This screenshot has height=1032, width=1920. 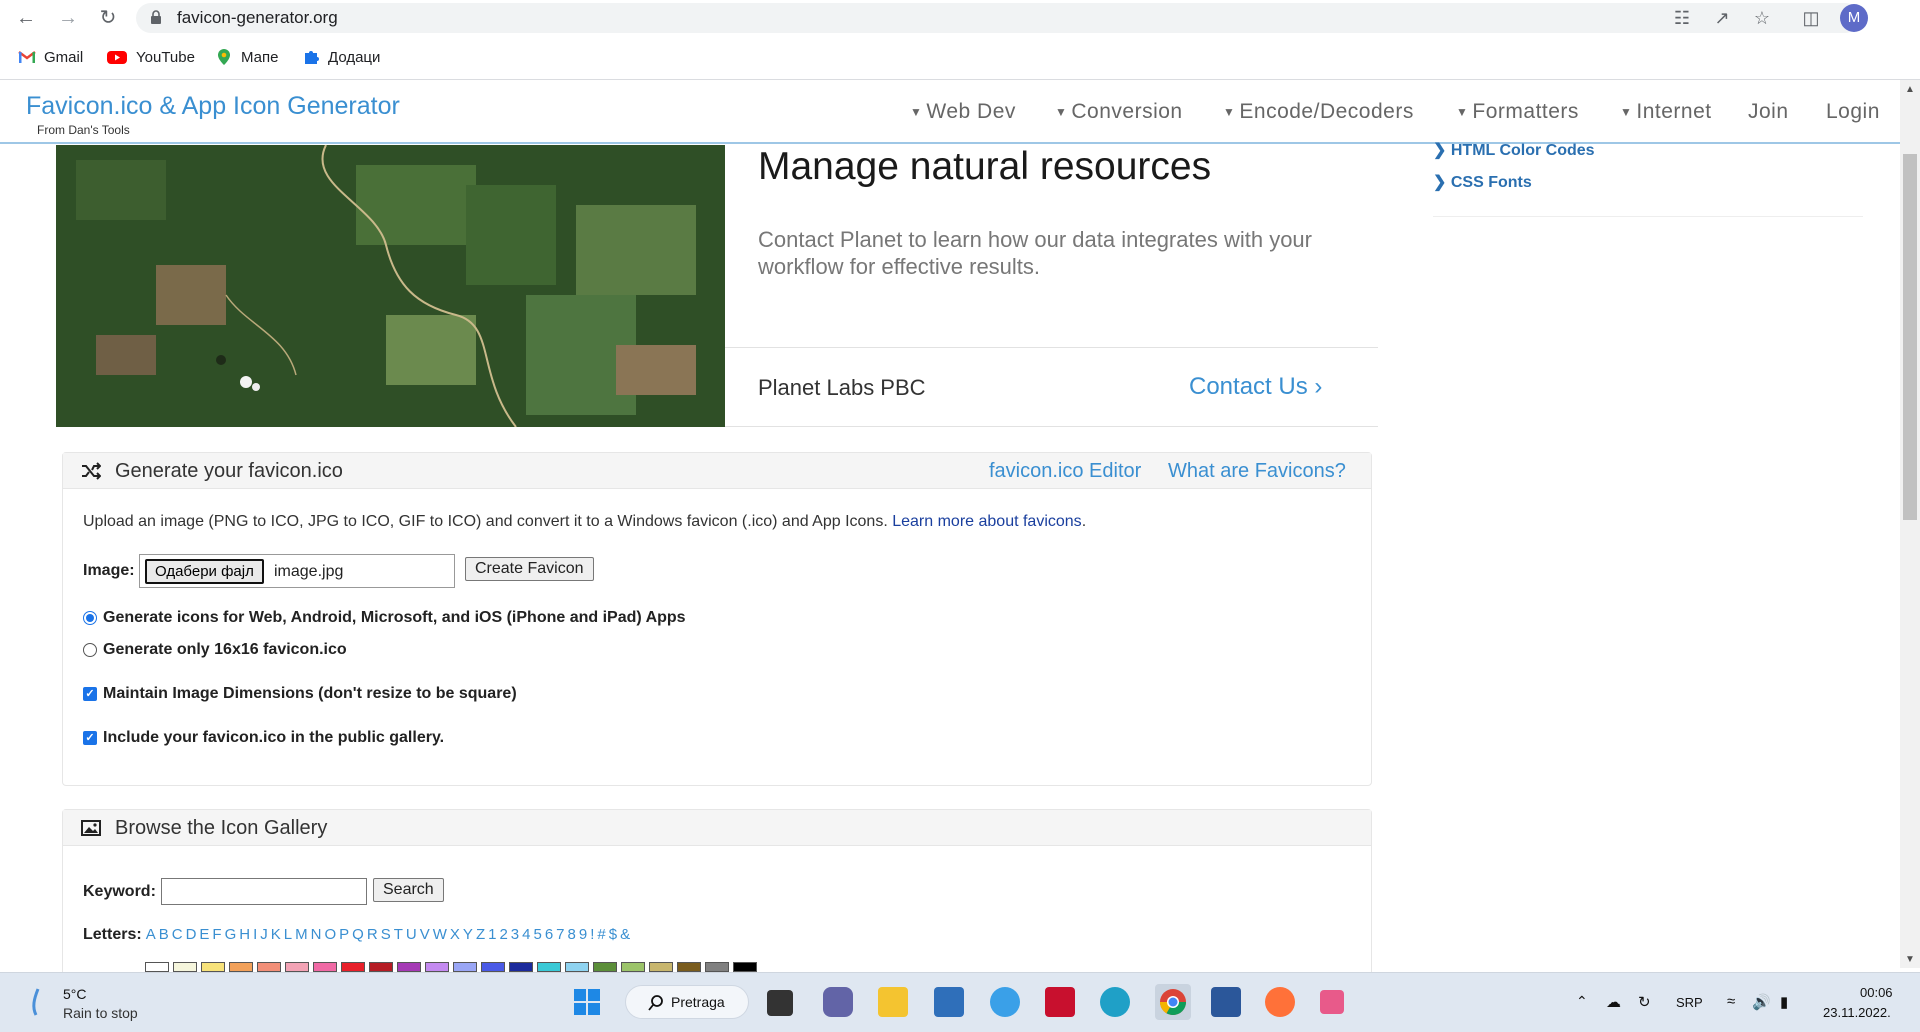 I want to click on onedrive-icon: ☁, so click(x=1613, y=1002).